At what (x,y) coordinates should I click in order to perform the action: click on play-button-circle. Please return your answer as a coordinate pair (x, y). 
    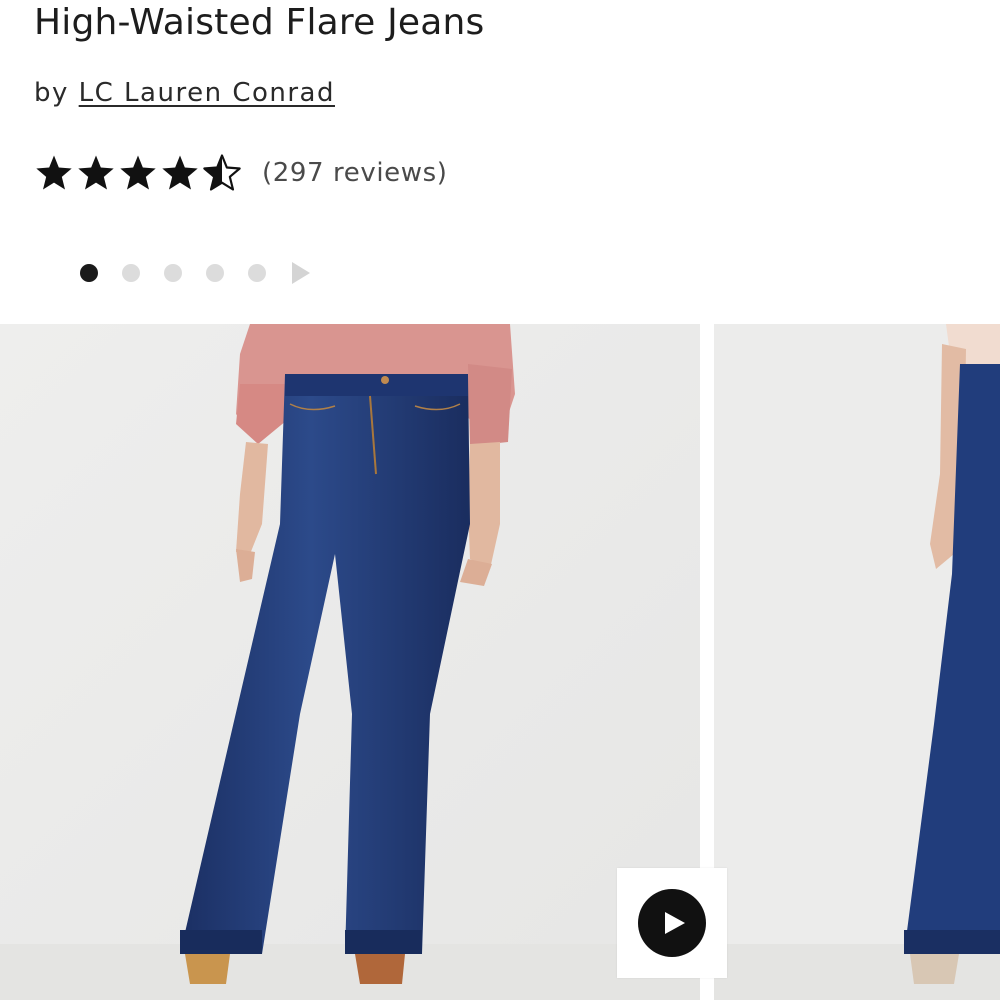
    Looking at the image, I should click on (672, 923).